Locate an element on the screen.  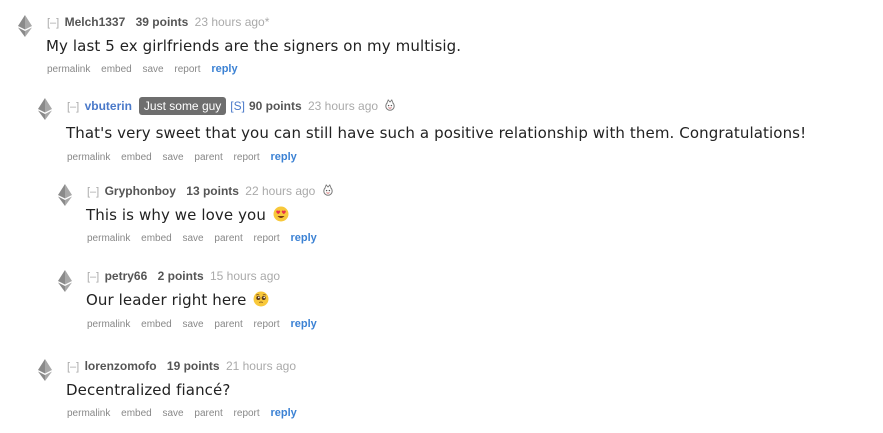
comment-score: 13 points is located at coordinates (212, 191).